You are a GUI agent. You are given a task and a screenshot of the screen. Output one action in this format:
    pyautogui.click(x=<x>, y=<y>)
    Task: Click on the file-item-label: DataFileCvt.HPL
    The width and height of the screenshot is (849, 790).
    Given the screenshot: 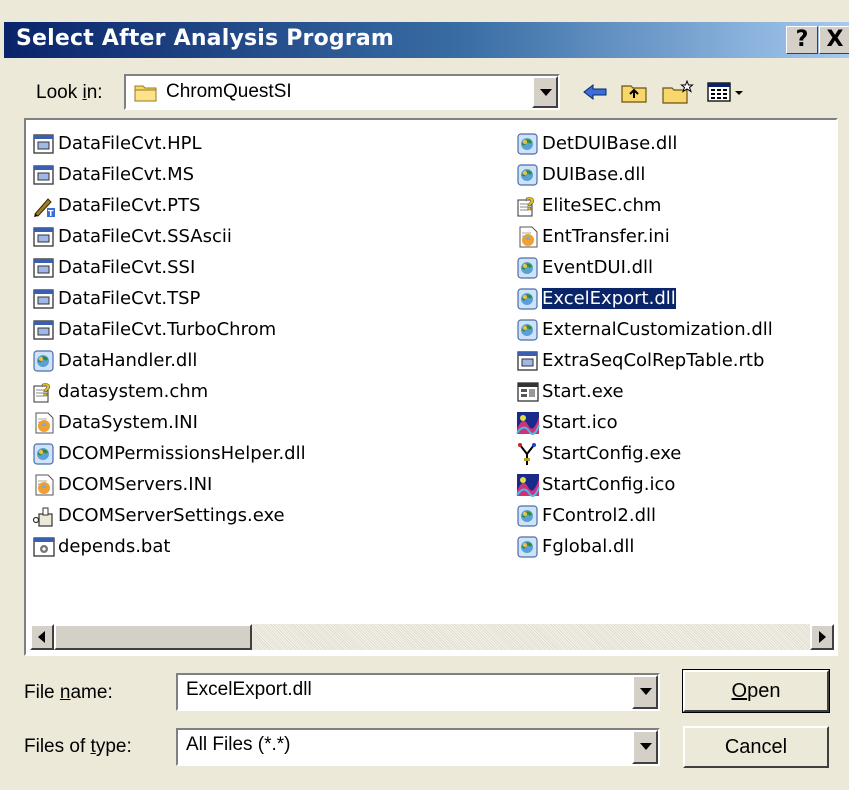 What is the action you would take?
    pyautogui.click(x=130, y=143)
    